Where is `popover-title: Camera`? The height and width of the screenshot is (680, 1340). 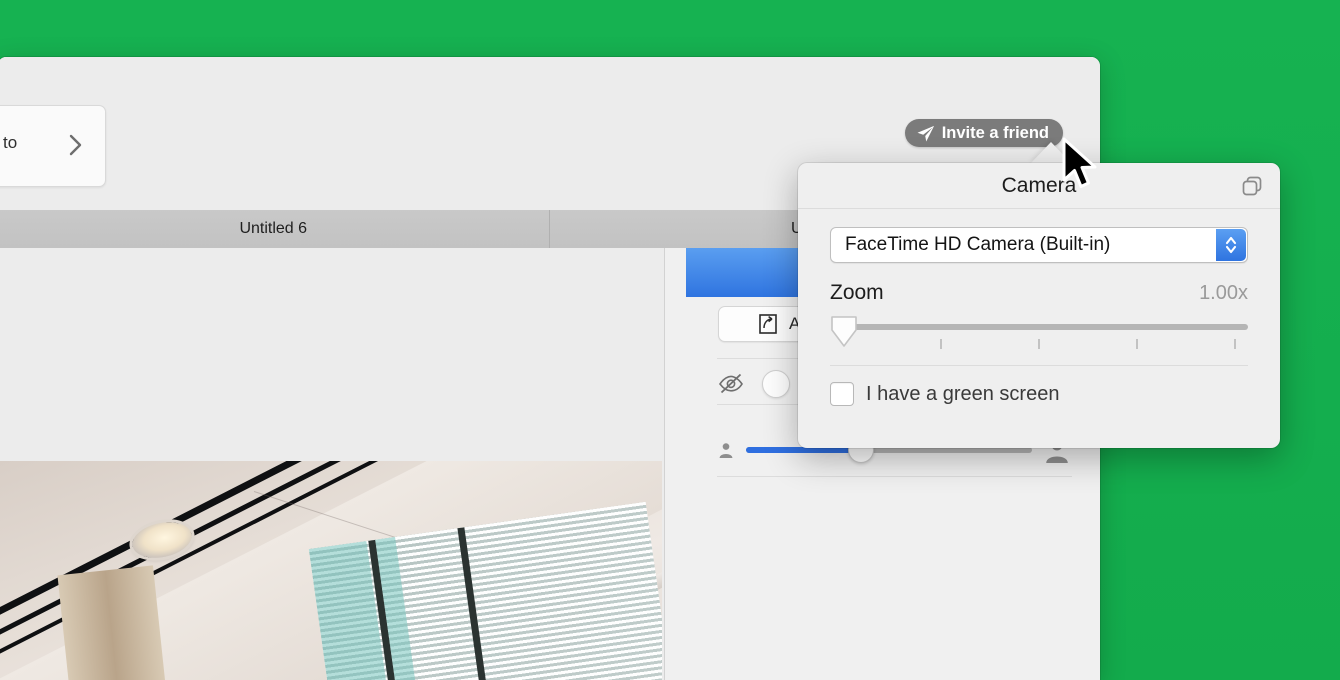 popover-title: Camera is located at coordinates (1039, 185).